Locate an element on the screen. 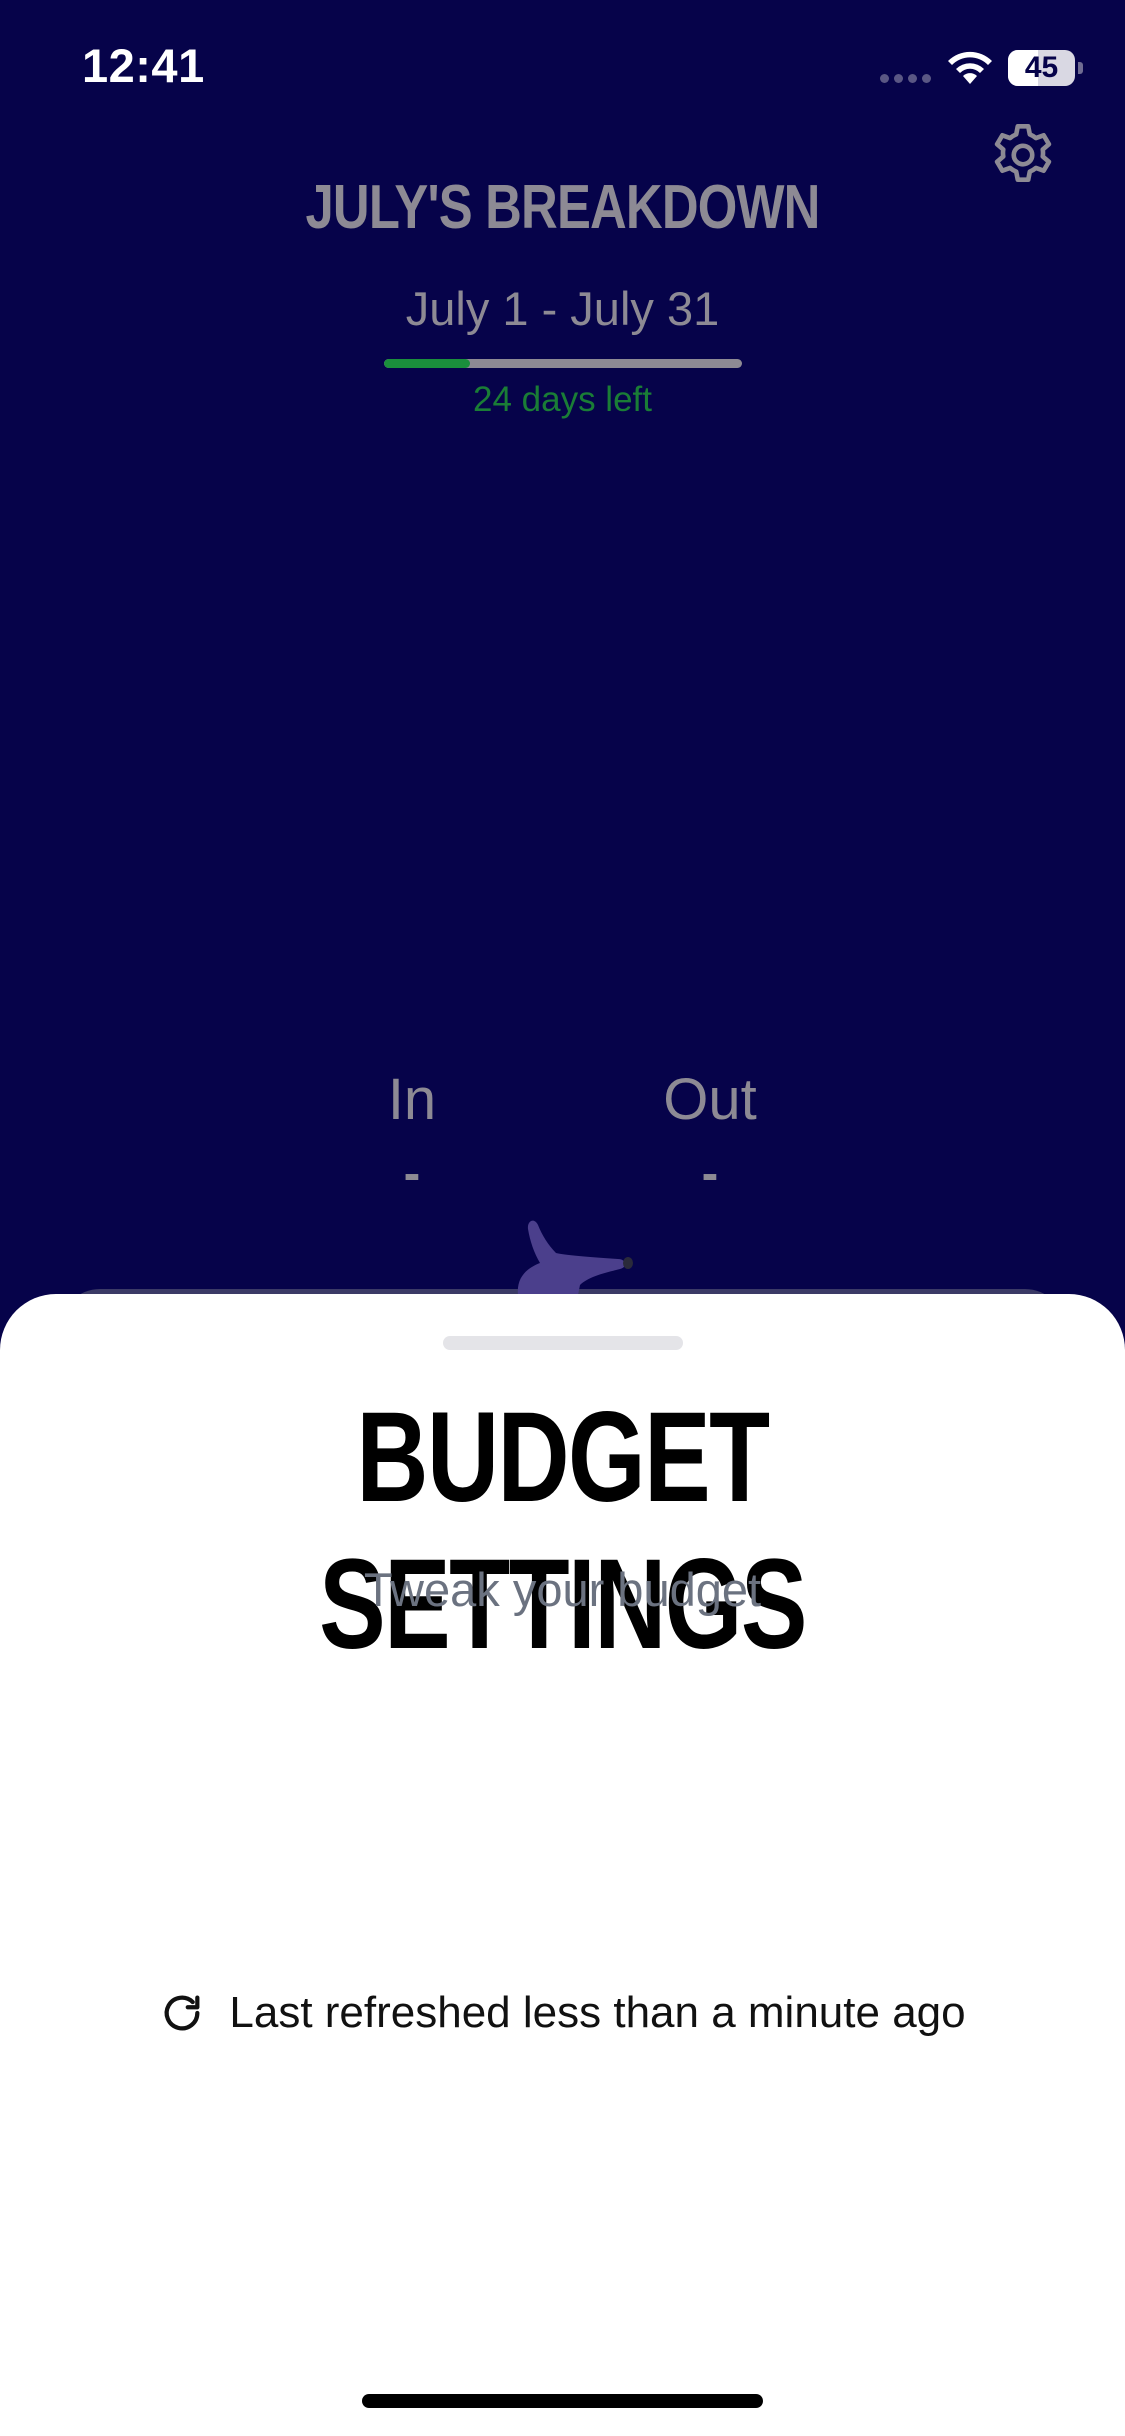 The width and height of the screenshot is (1125, 2436). days-left-text: 24 days left is located at coordinates (562, 399).